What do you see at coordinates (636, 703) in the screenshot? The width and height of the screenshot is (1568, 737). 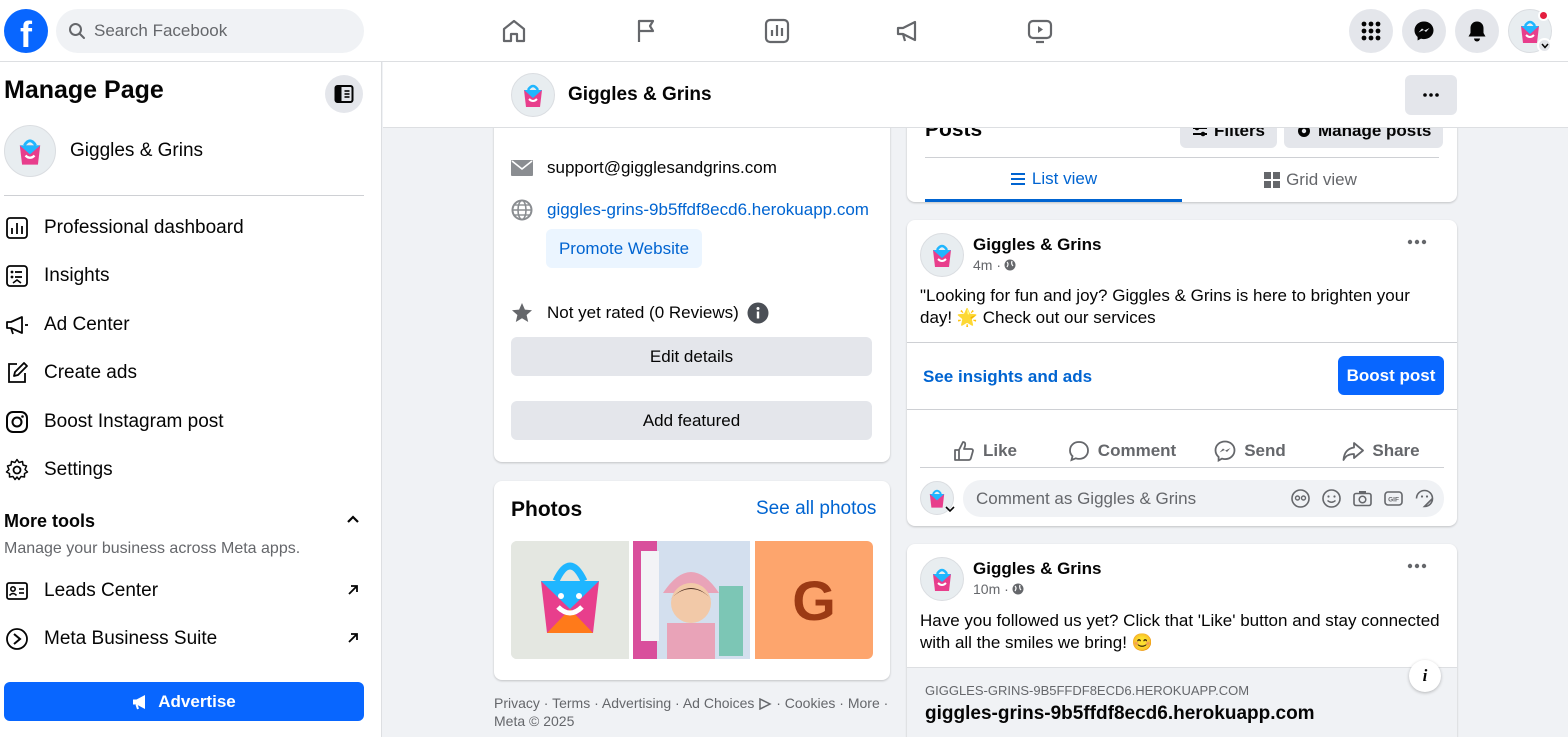 I see `footer-link: Advertising` at bounding box center [636, 703].